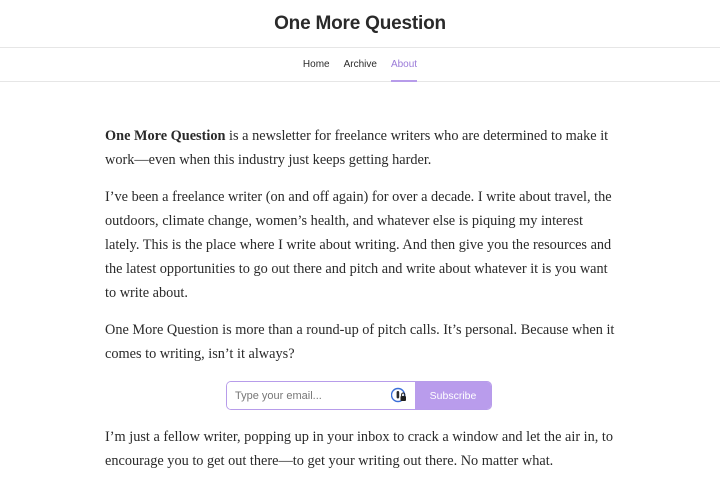 Image resolution: width=720 pixels, height=486 pixels. Describe the element at coordinates (404, 65) in the screenshot. I see `nav-about: About` at that location.